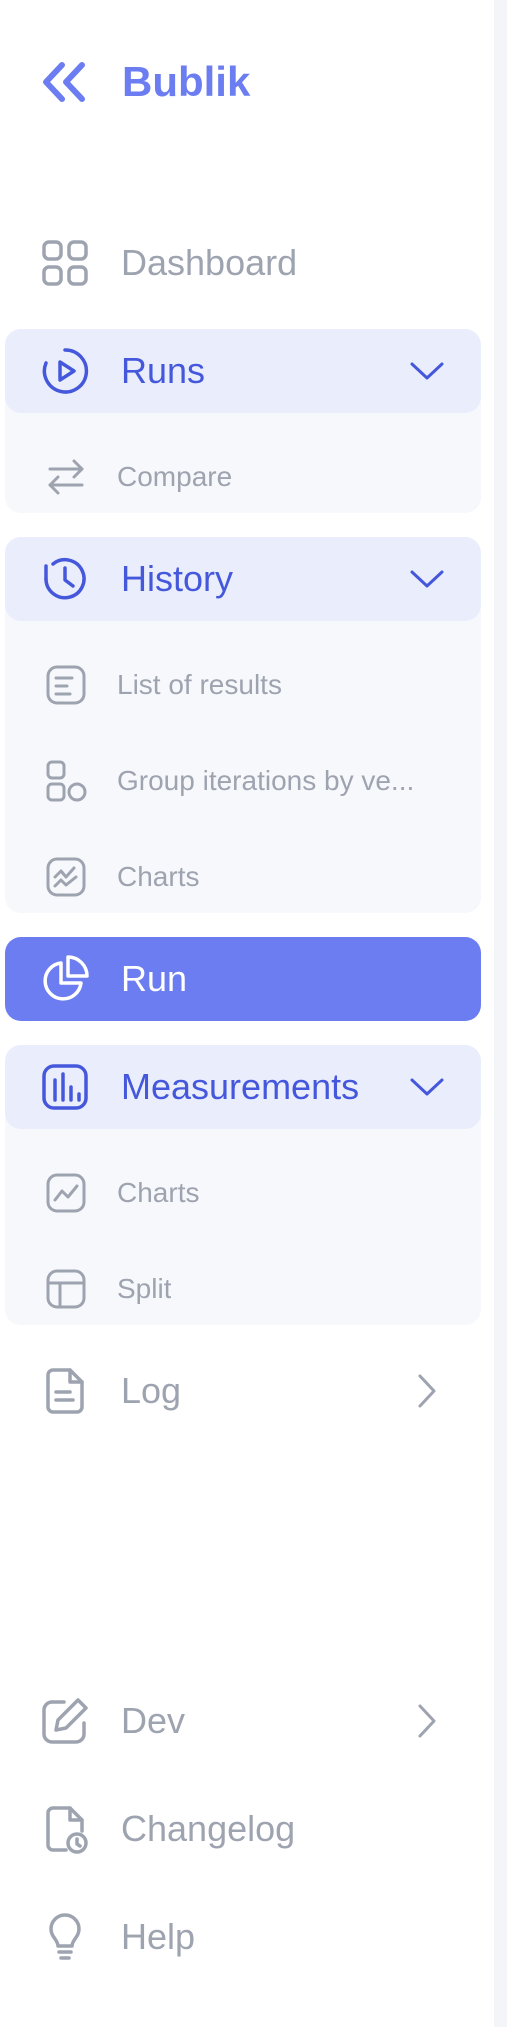 The height and width of the screenshot is (2027, 507). What do you see at coordinates (186, 81) in the screenshot?
I see `brand-name: Bublik` at bounding box center [186, 81].